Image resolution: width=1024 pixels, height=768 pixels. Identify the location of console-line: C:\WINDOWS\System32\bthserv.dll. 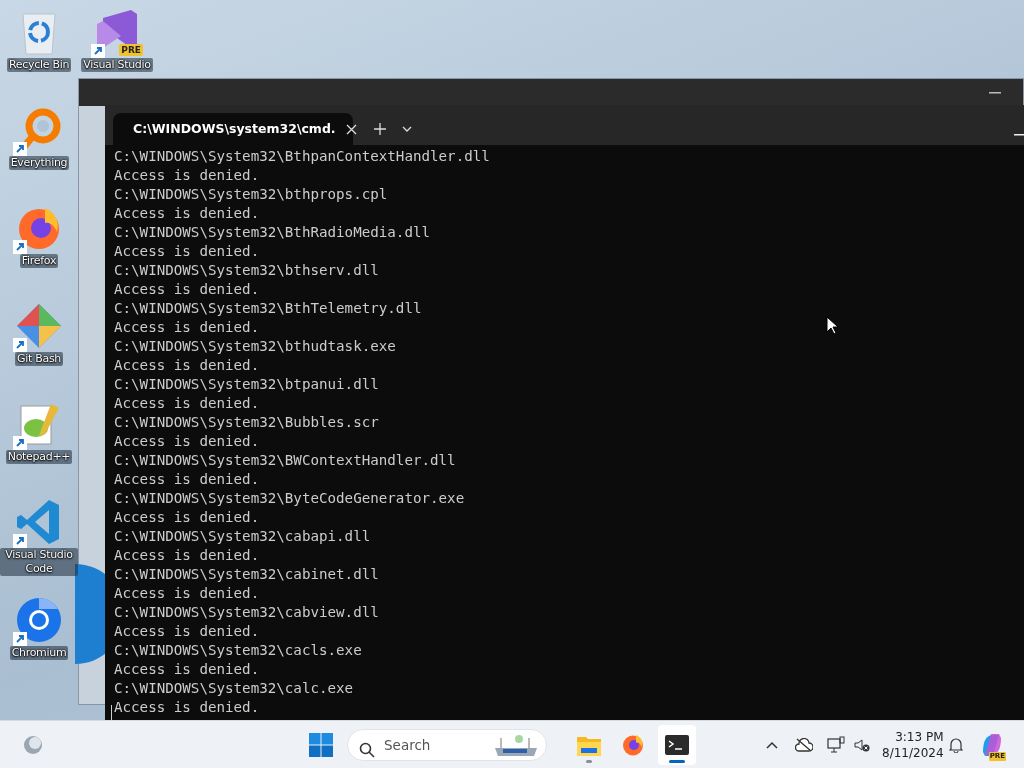
(246, 270).